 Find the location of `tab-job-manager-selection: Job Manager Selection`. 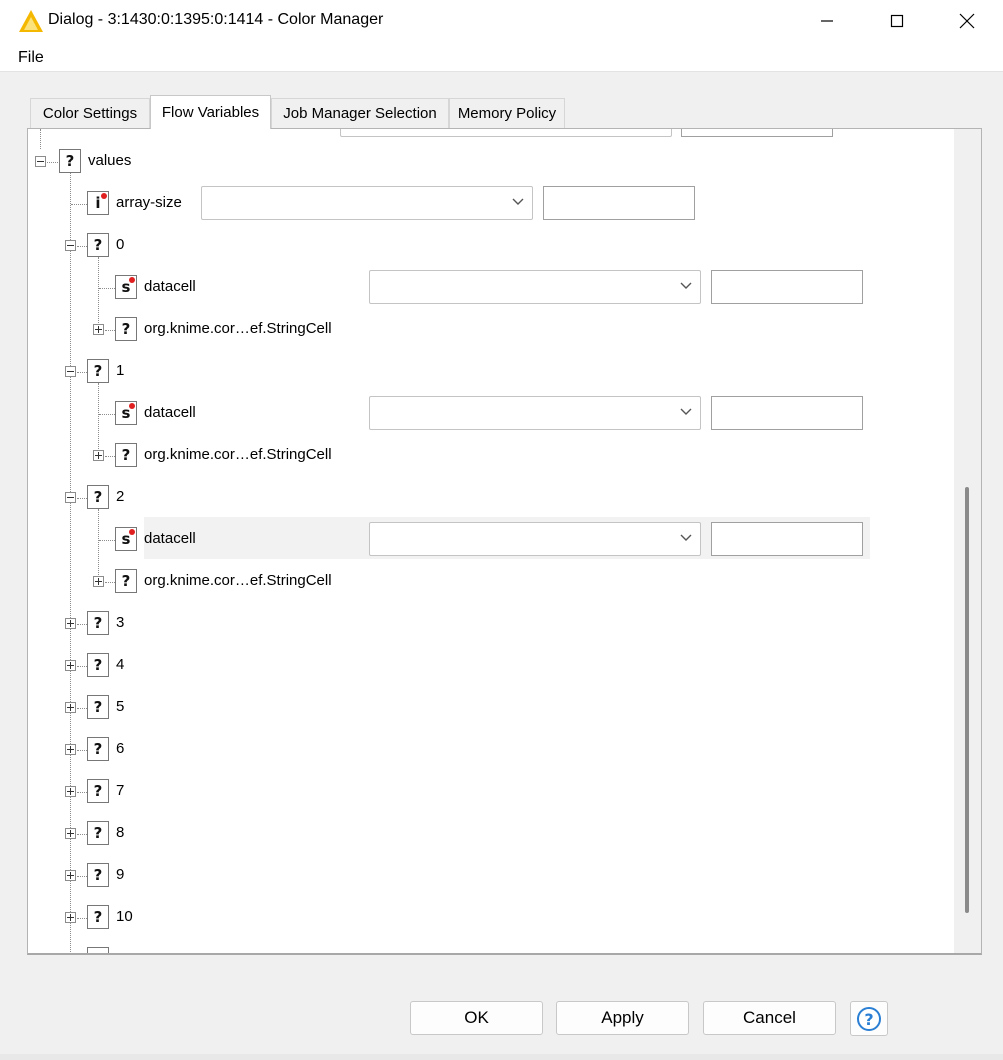

tab-job-manager-selection: Job Manager Selection is located at coordinates (360, 113).